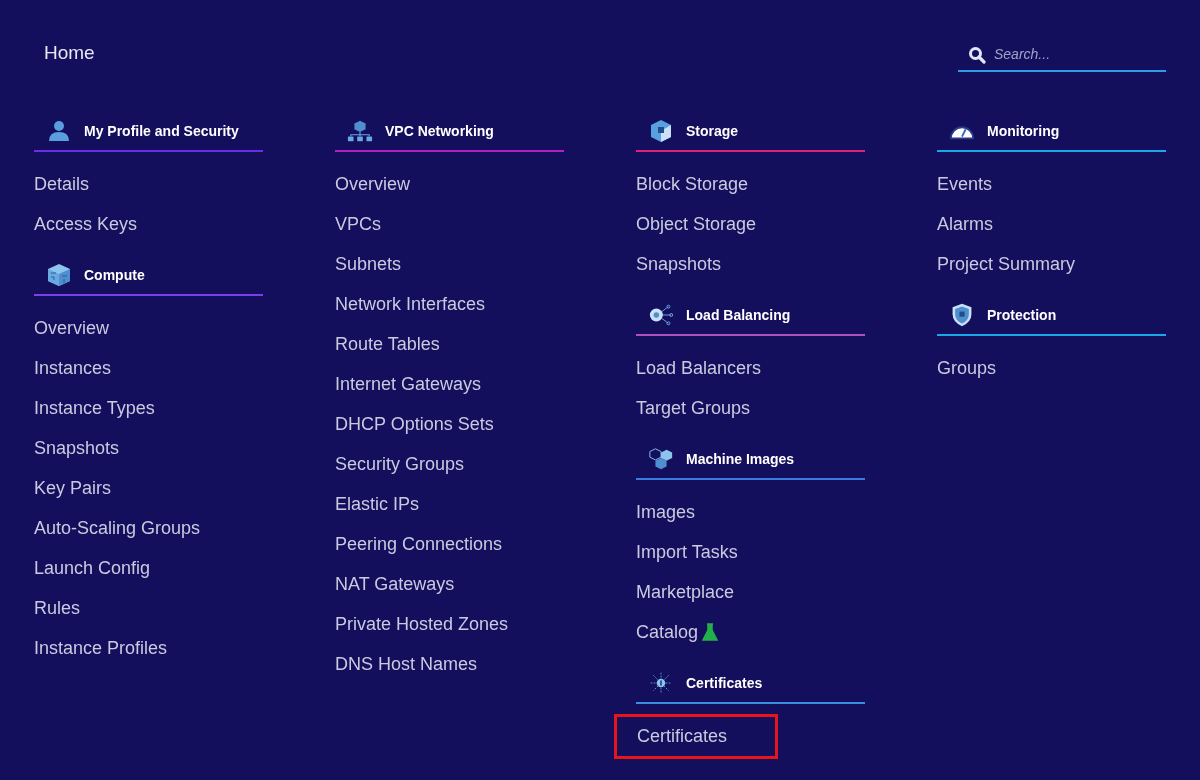  Describe the element at coordinates (400, 464) in the screenshot. I see `menu-link: Security Groups` at that location.